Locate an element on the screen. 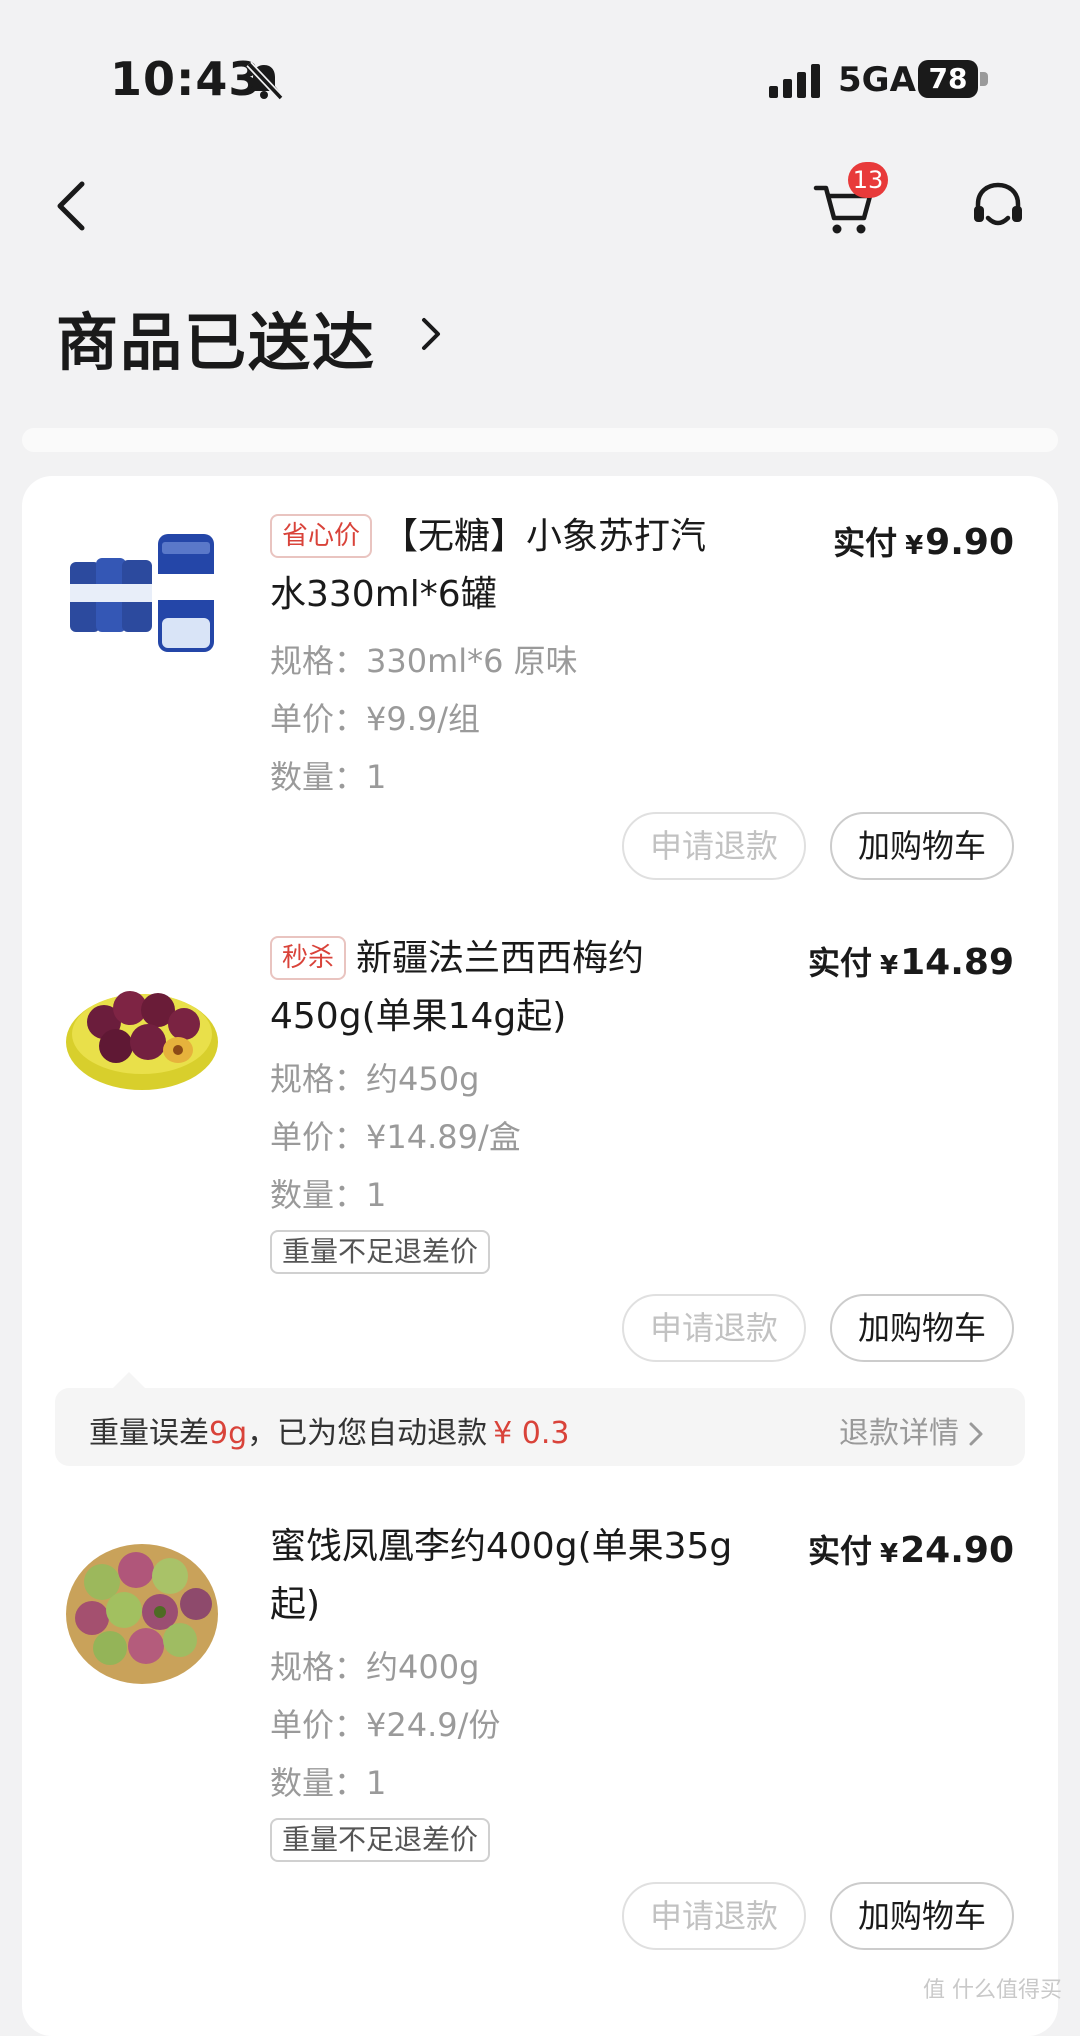 This screenshot has height=2036, width=1080. status-bar: 10:43 5GA 78 is located at coordinates (540, 75).